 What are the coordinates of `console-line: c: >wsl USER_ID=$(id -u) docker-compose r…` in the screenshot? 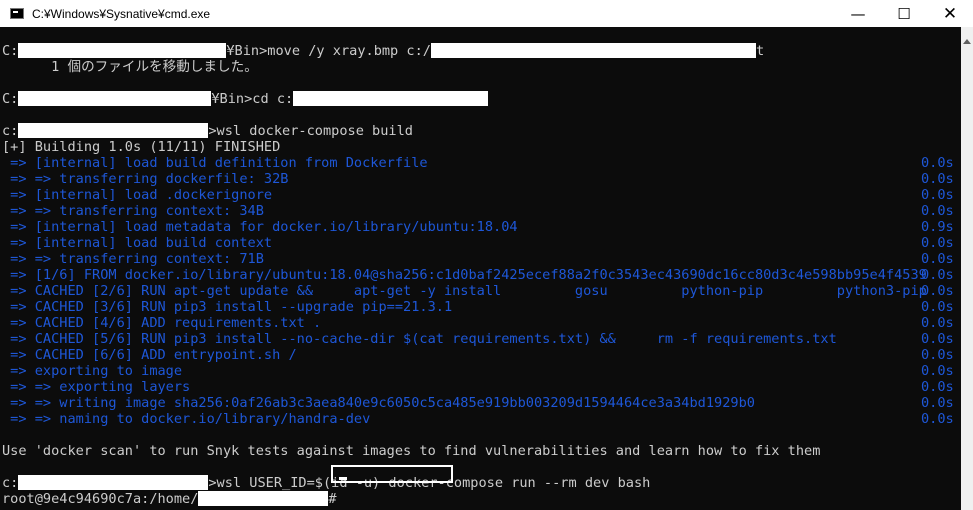 It's located at (326, 483).